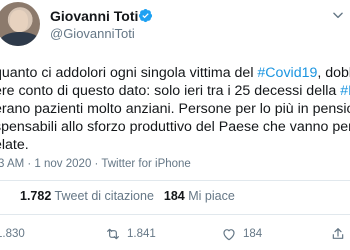 The image size is (350, 250). I want to click on hashtag-liguria: #Lig, so click(345, 91).